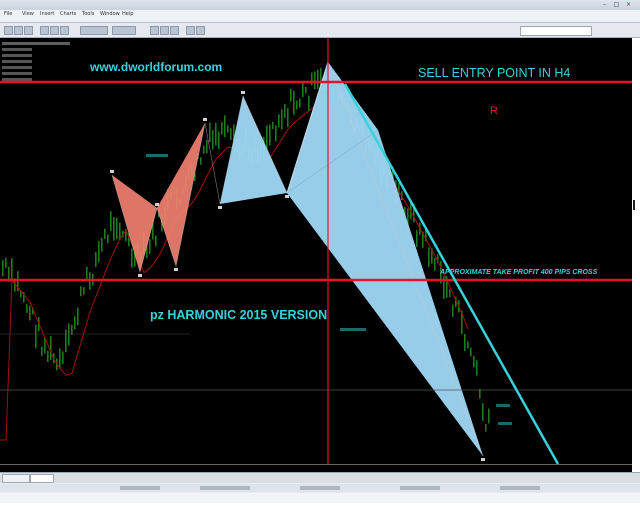 This screenshot has width=640, height=507. I want to click on open-icon, so click(18, 30).